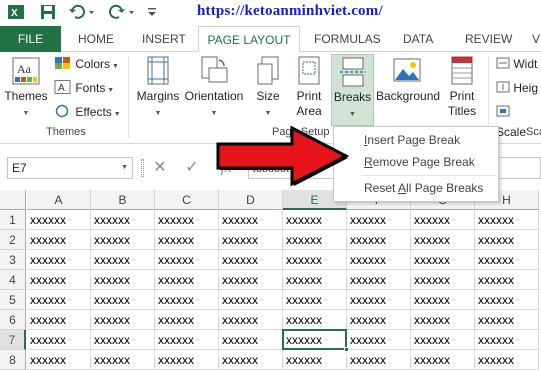 The image size is (541, 370). What do you see at coordinates (443, 220) in the screenshot?
I see `cell-g1: xxxxxx` at bounding box center [443, 220].